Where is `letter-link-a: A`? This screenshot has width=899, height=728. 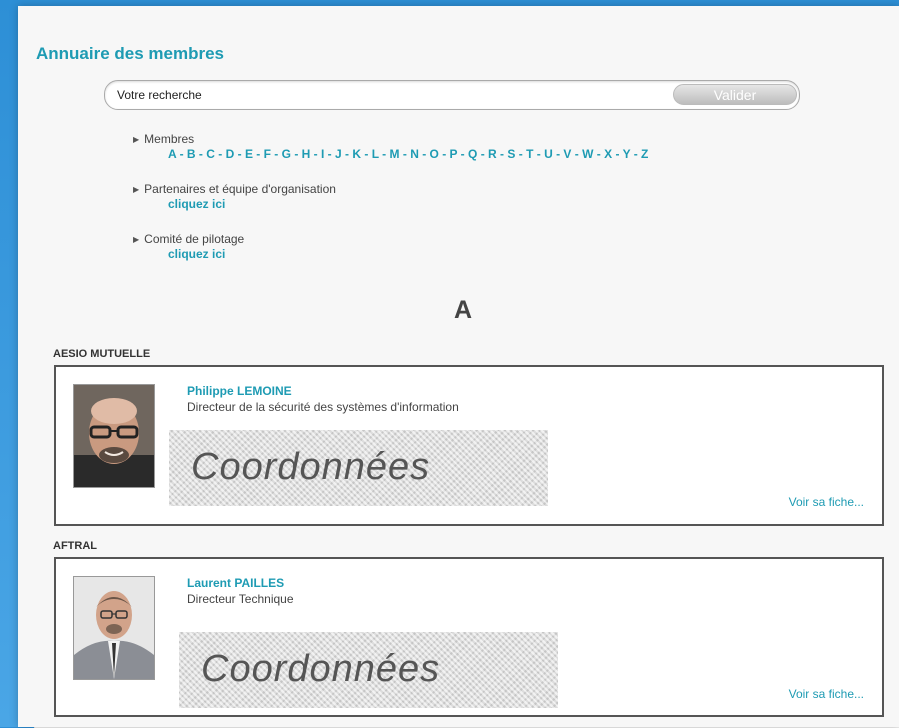
letter-link-a: A is located at coordinates (172, 154).